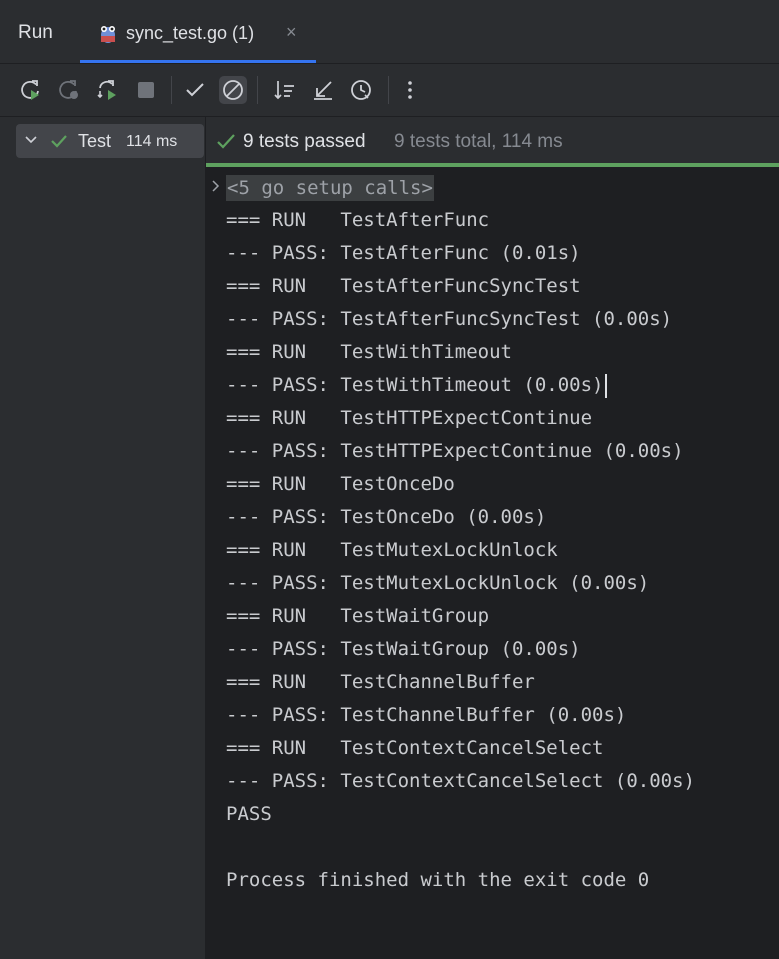  I want to click on console-line: --- PASS: TestHTTPExpectContinue (0.00s), so click(455, 451).